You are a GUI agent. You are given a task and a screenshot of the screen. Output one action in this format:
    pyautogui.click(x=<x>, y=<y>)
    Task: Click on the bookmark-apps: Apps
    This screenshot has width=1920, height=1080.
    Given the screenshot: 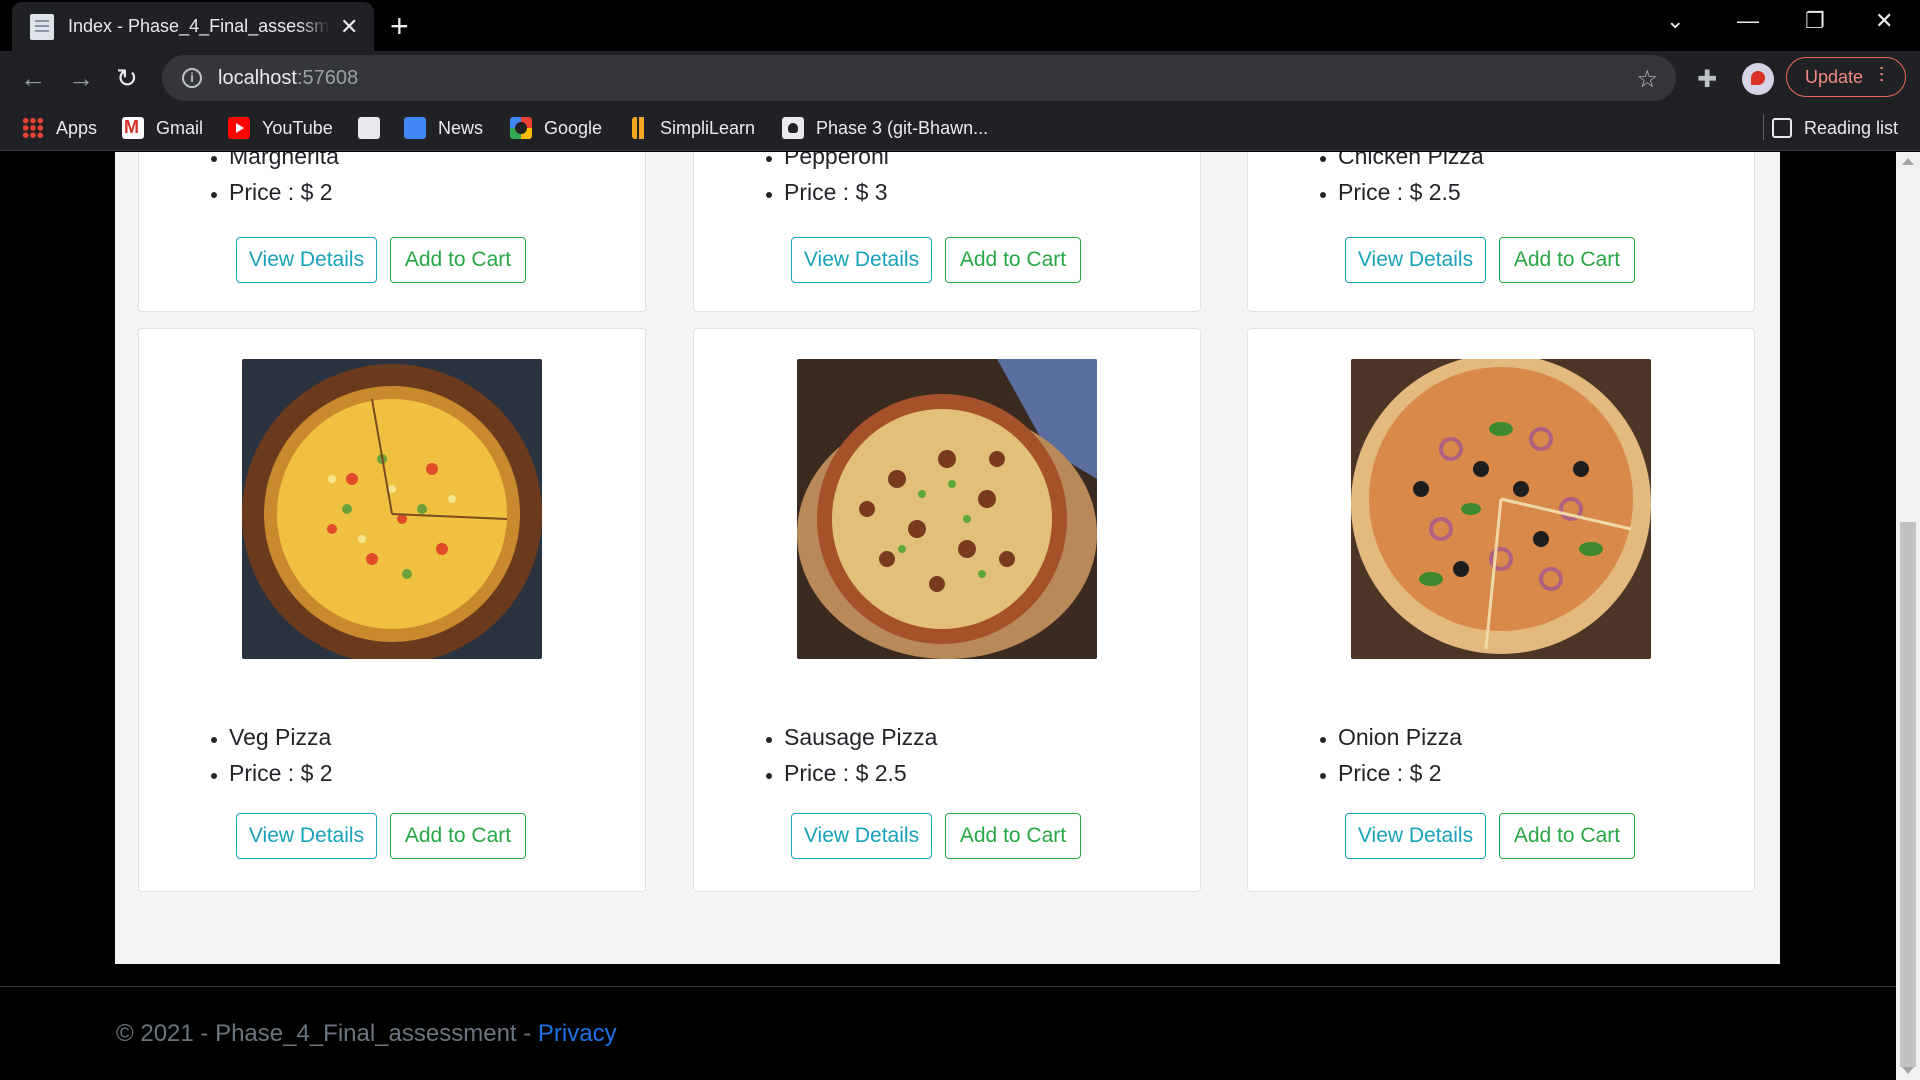 What is the action you would take?
    pyautogui.click(x=59, y=128)
    